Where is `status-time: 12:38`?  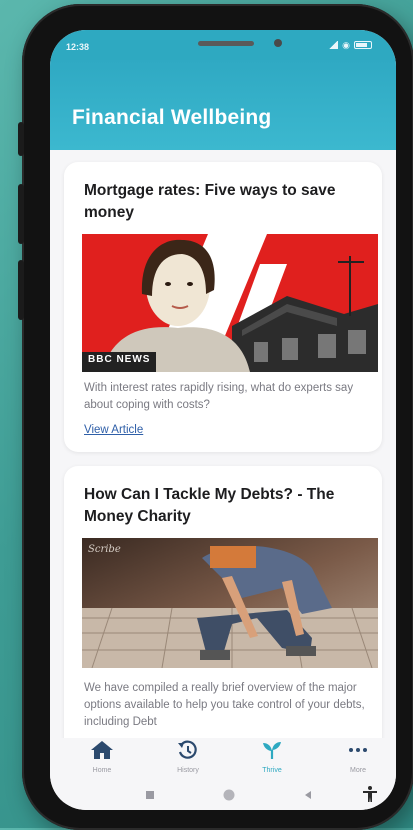 status-time: 12:38 is located at coordinates (78, 47).